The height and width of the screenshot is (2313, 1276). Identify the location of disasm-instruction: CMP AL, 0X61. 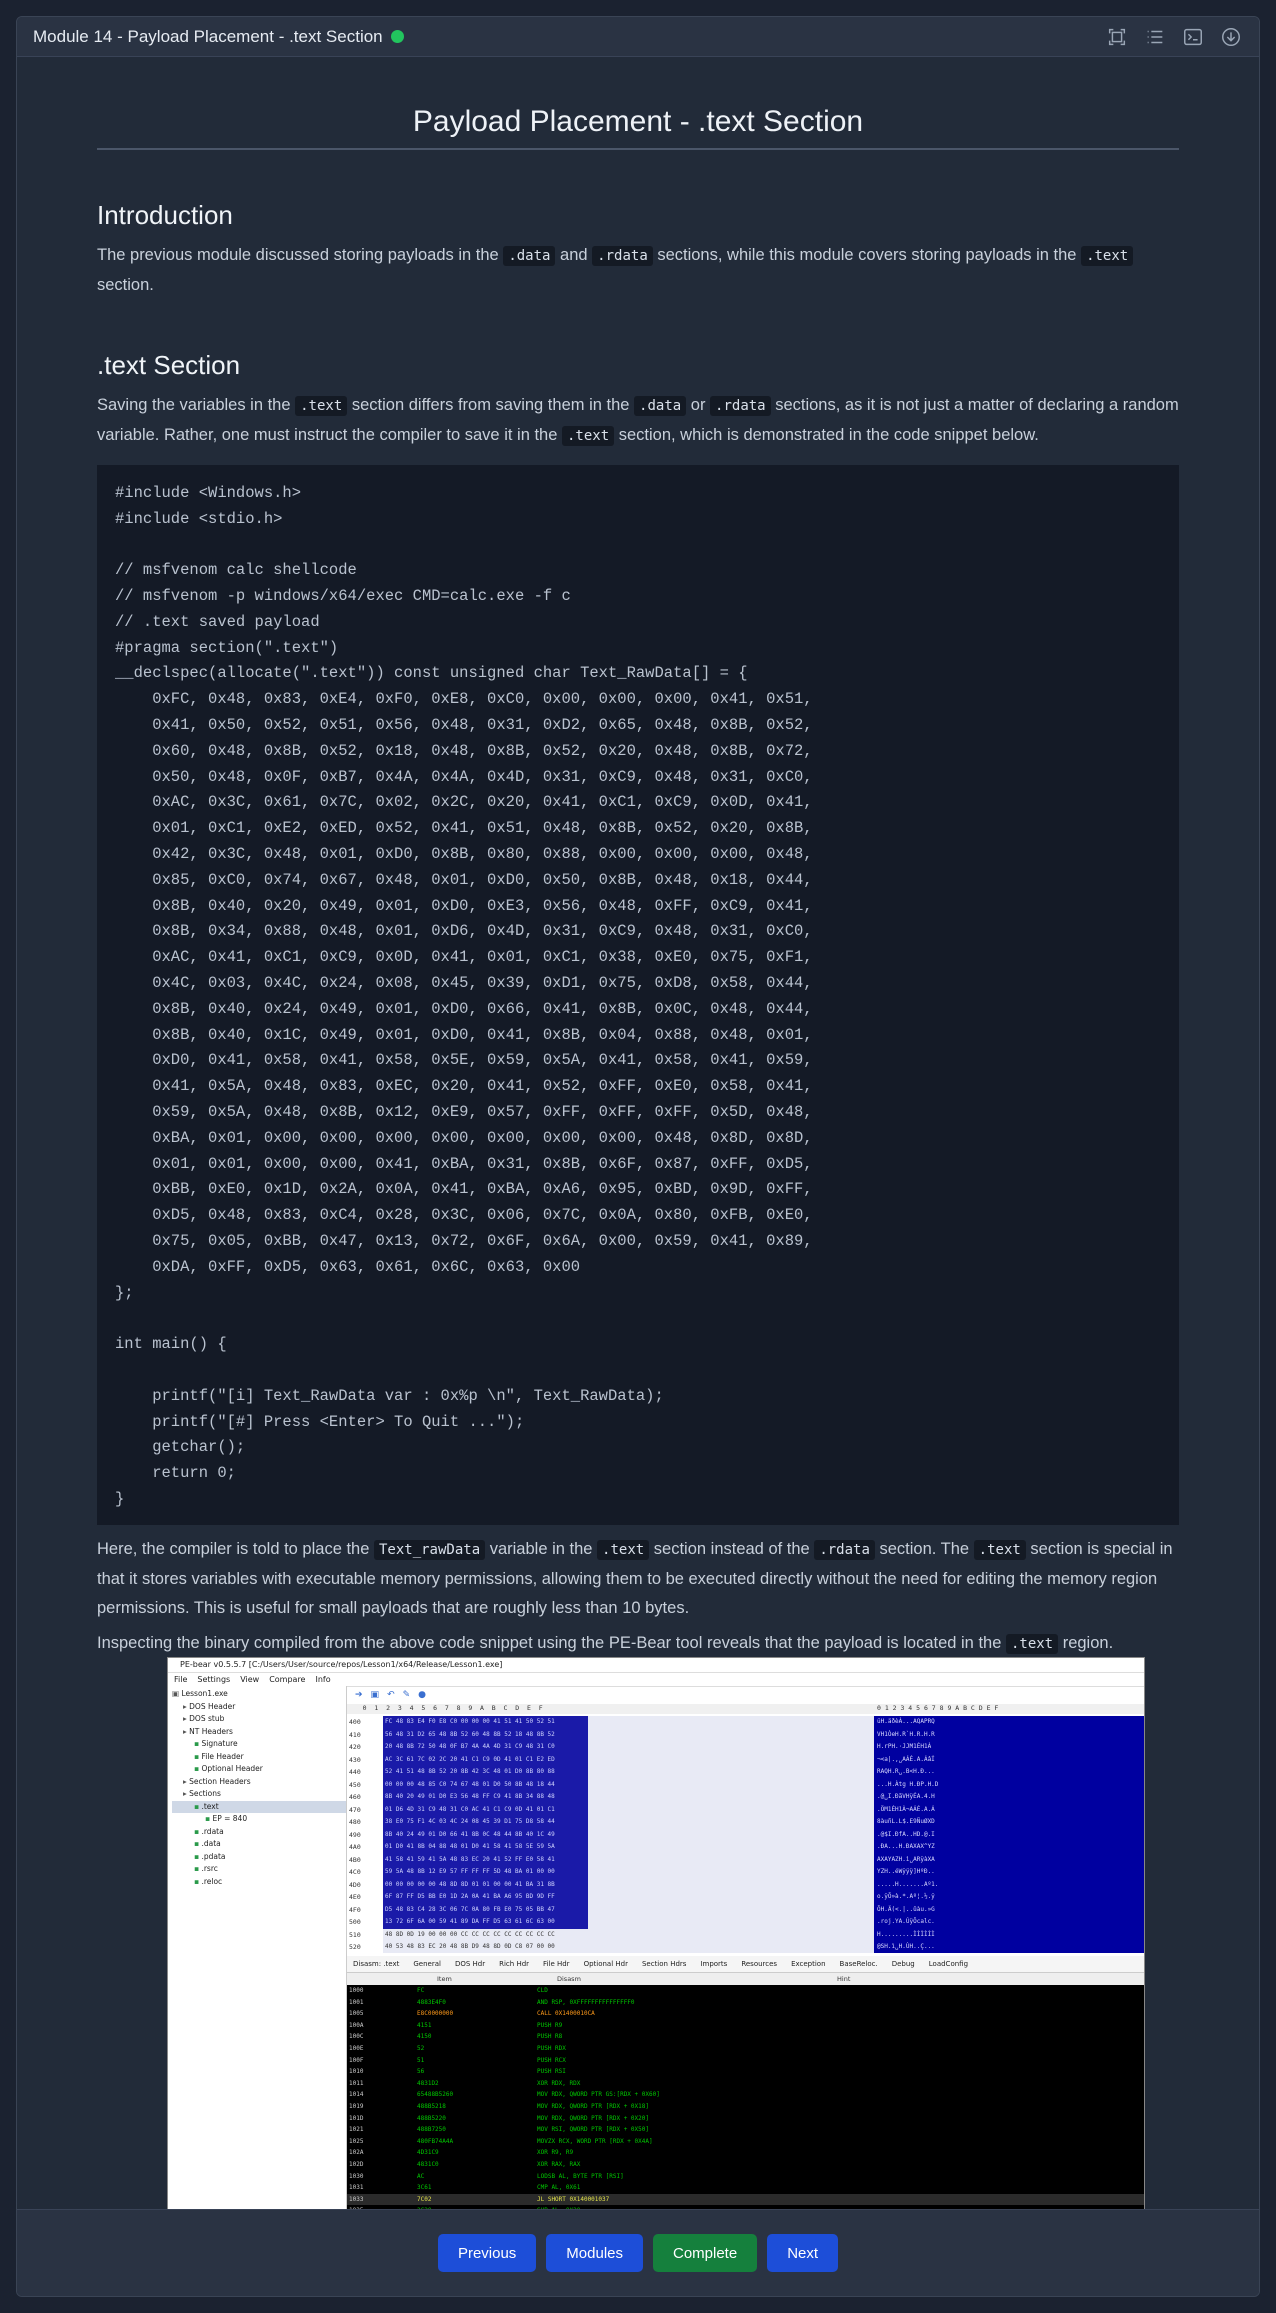
(559, 2188).